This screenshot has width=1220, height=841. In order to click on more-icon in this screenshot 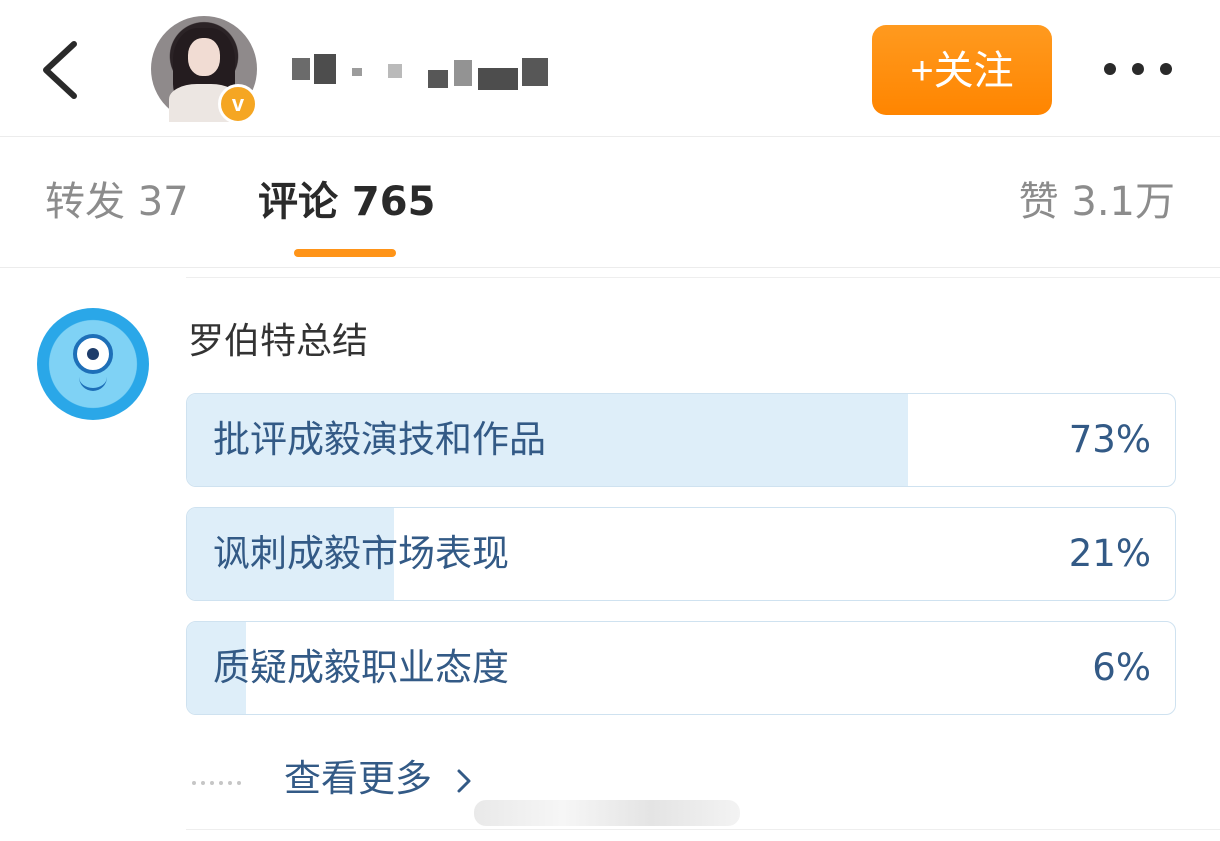, I will do `click(1138, 69)`.